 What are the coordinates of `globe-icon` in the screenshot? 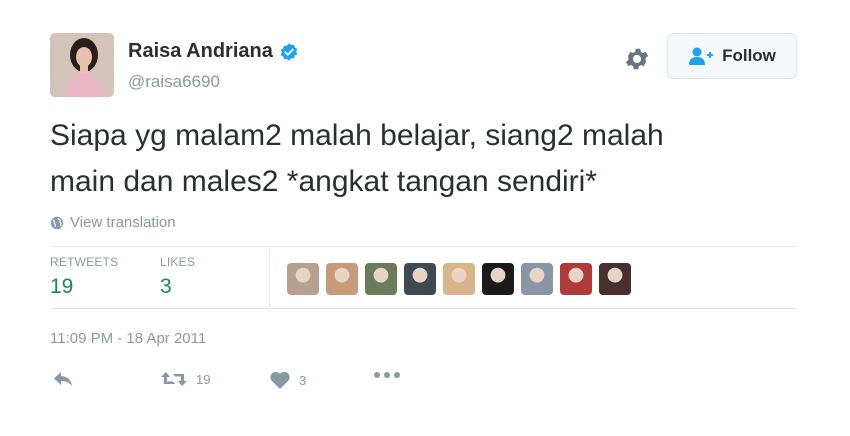 It's located at (57, 222).